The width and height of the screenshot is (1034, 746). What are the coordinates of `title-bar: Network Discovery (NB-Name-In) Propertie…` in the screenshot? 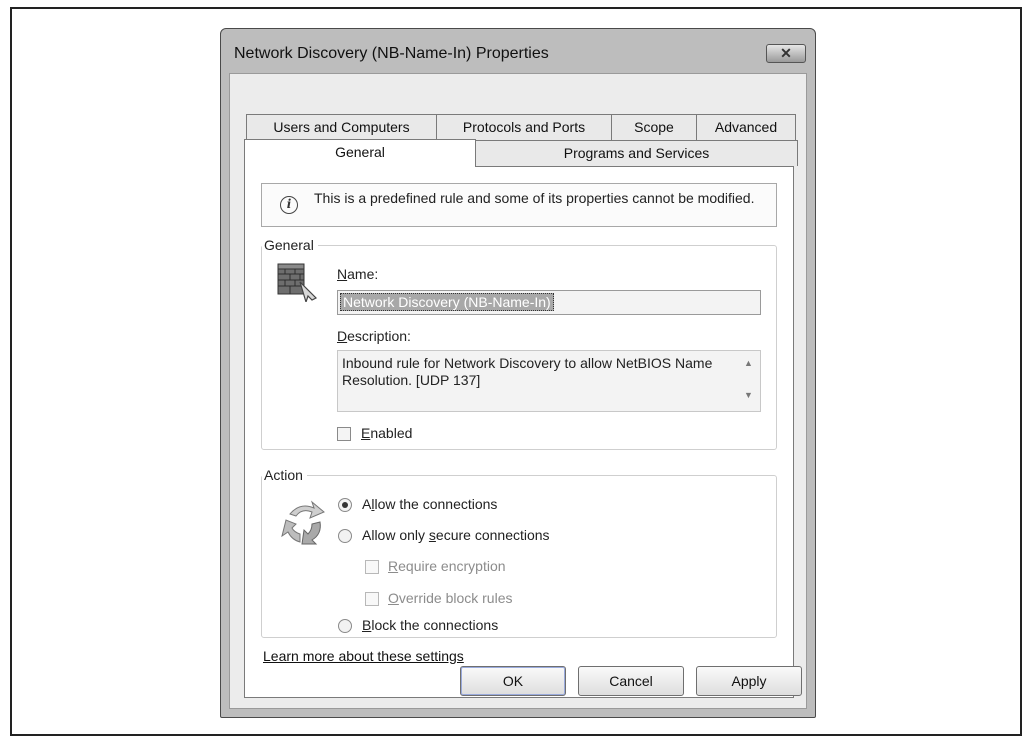 It's located at (518, 51).